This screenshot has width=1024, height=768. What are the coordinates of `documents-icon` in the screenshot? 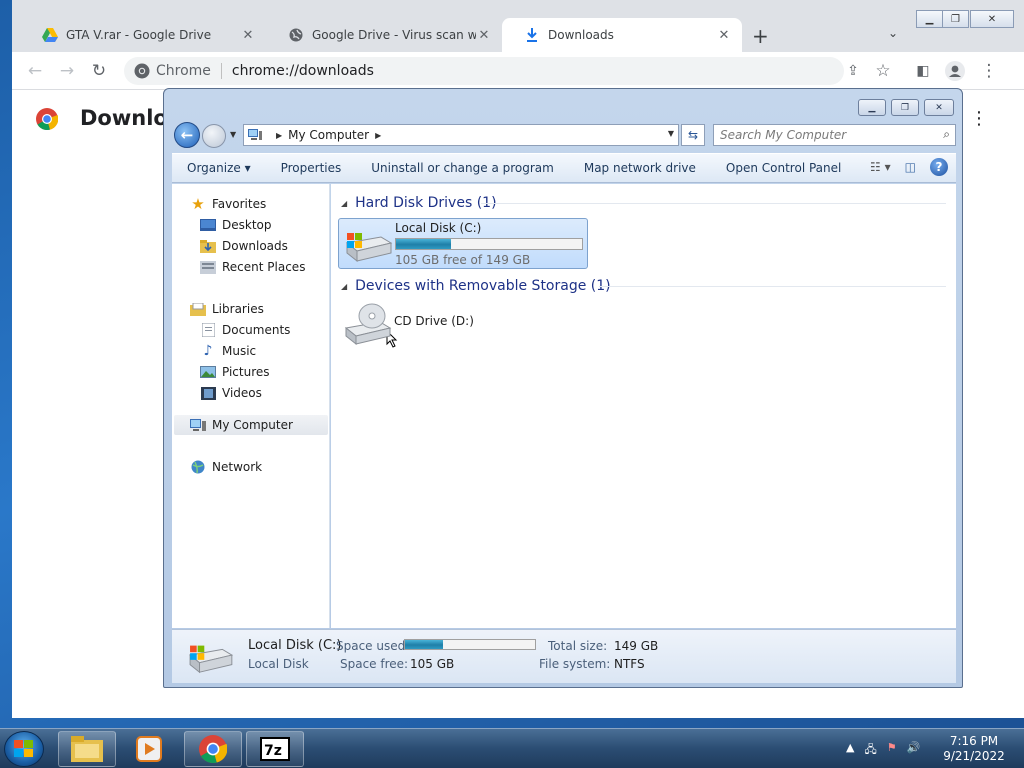 It's located at (208, 330).